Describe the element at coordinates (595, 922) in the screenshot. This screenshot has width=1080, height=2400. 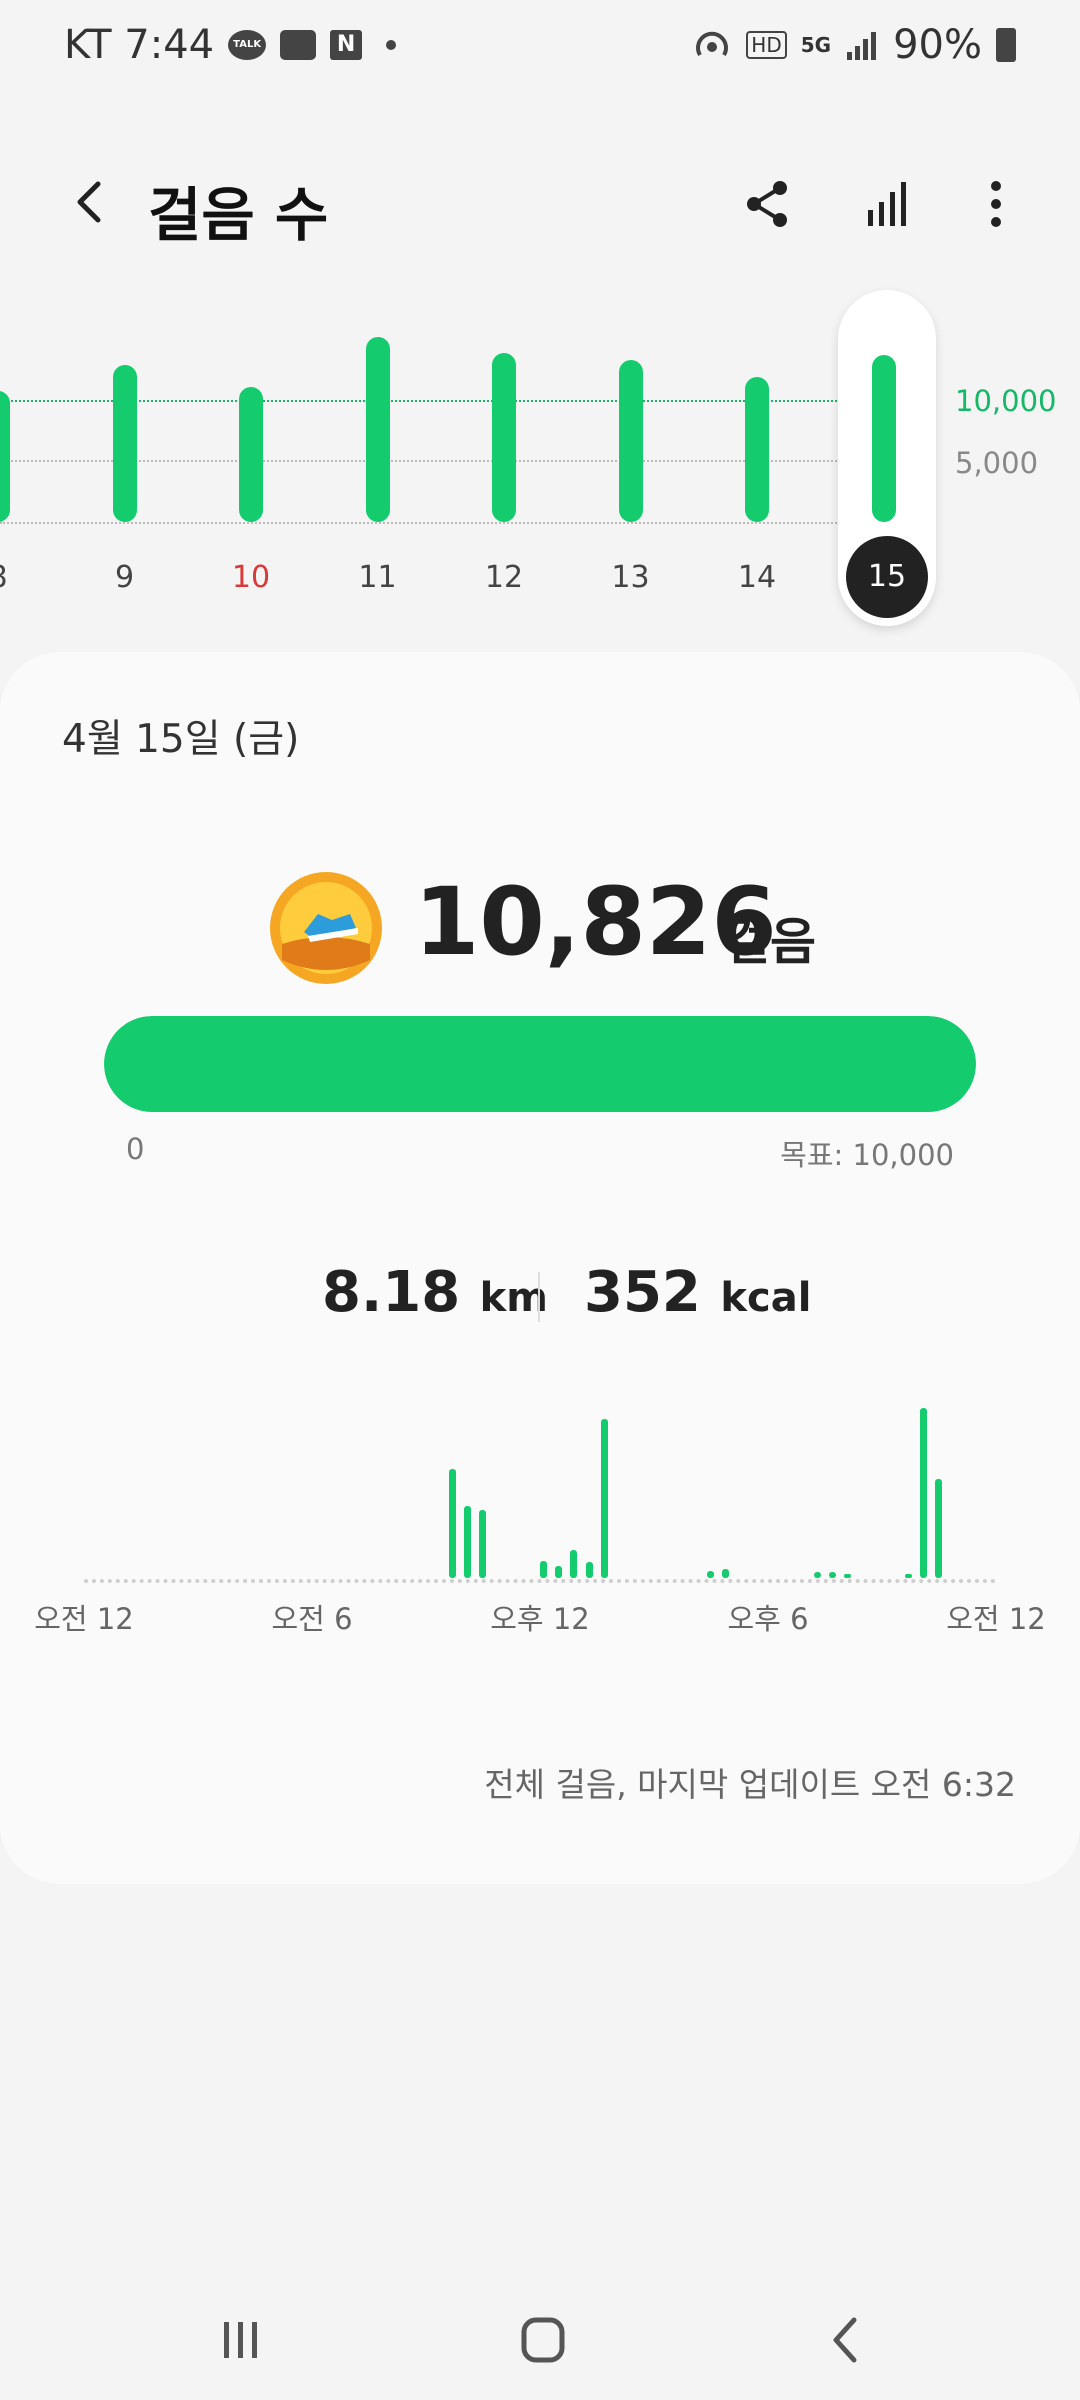
I see `step-count: 10,826` at that location.